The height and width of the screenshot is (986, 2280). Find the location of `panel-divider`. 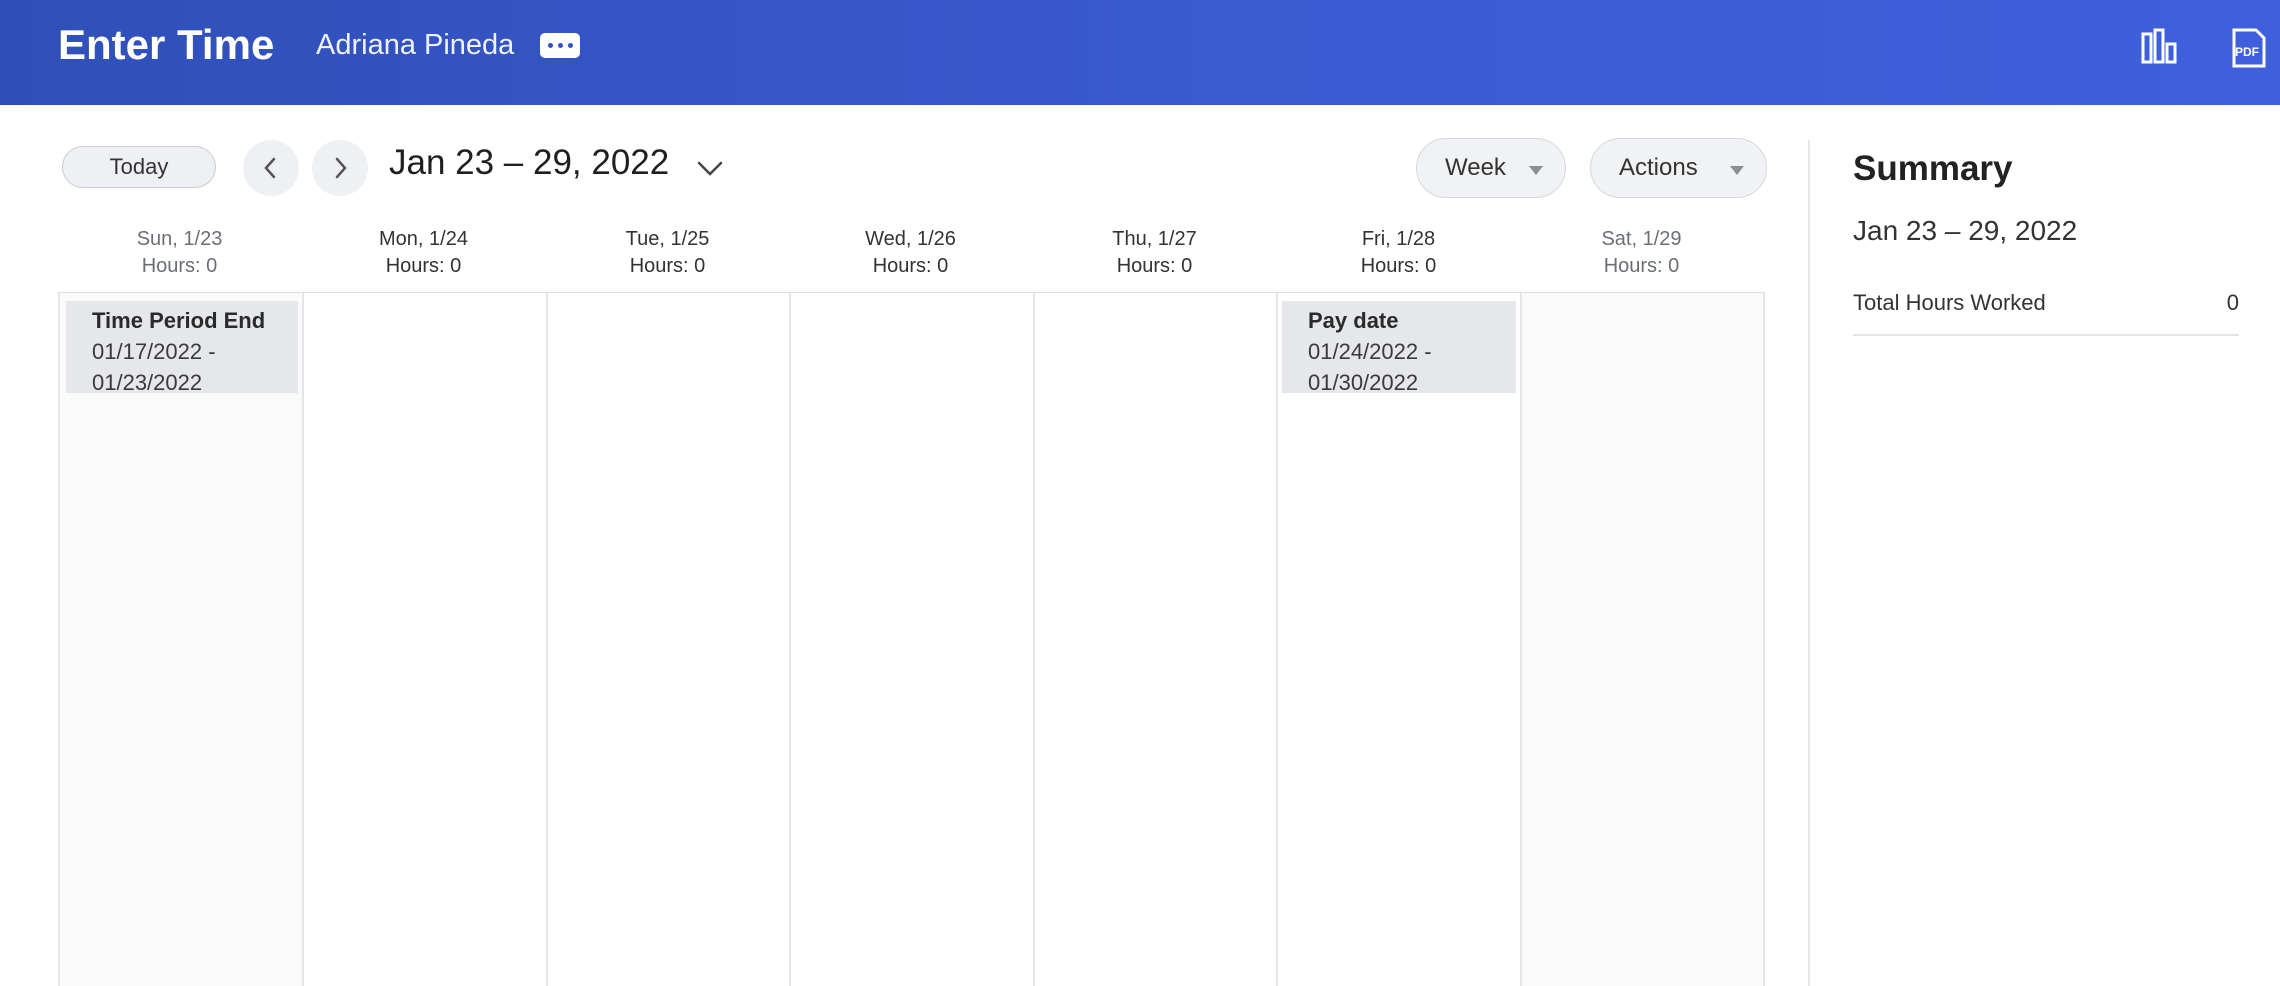

panel-divider is located at coordinates (1809, 563).